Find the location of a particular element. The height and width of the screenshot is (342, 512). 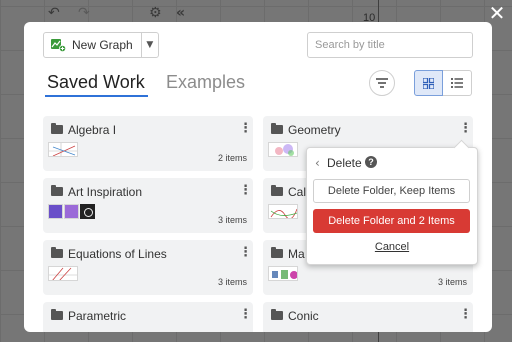

tab-examples: Examples is located at coordinates (205, 82).